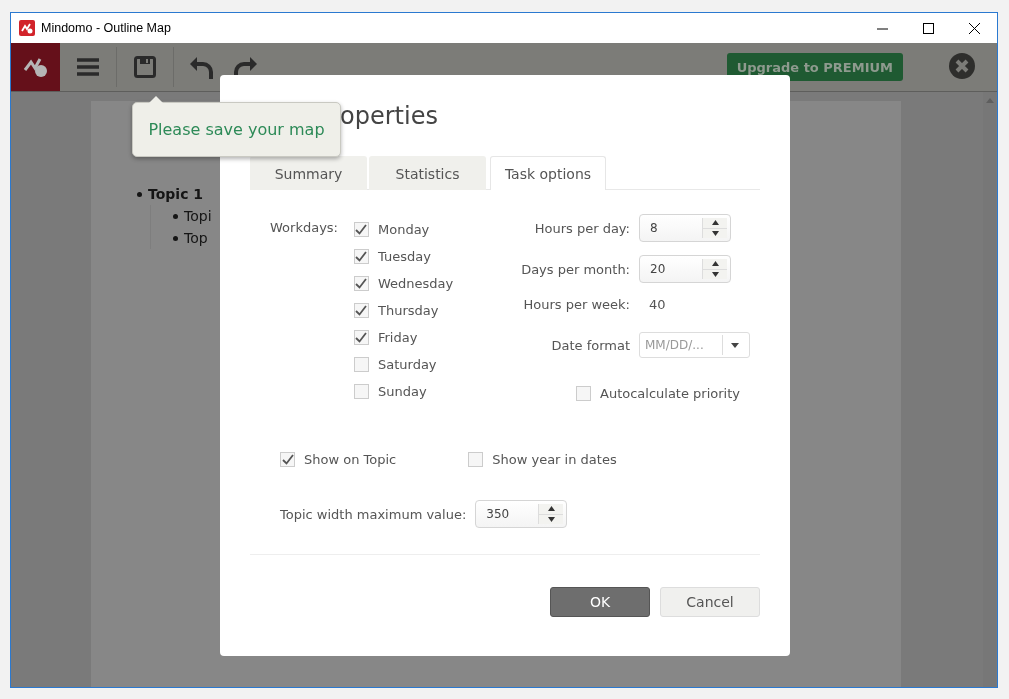 The image size is (1009, 699). I want to click on hours-per-day-field: 8, so click(685, 228).